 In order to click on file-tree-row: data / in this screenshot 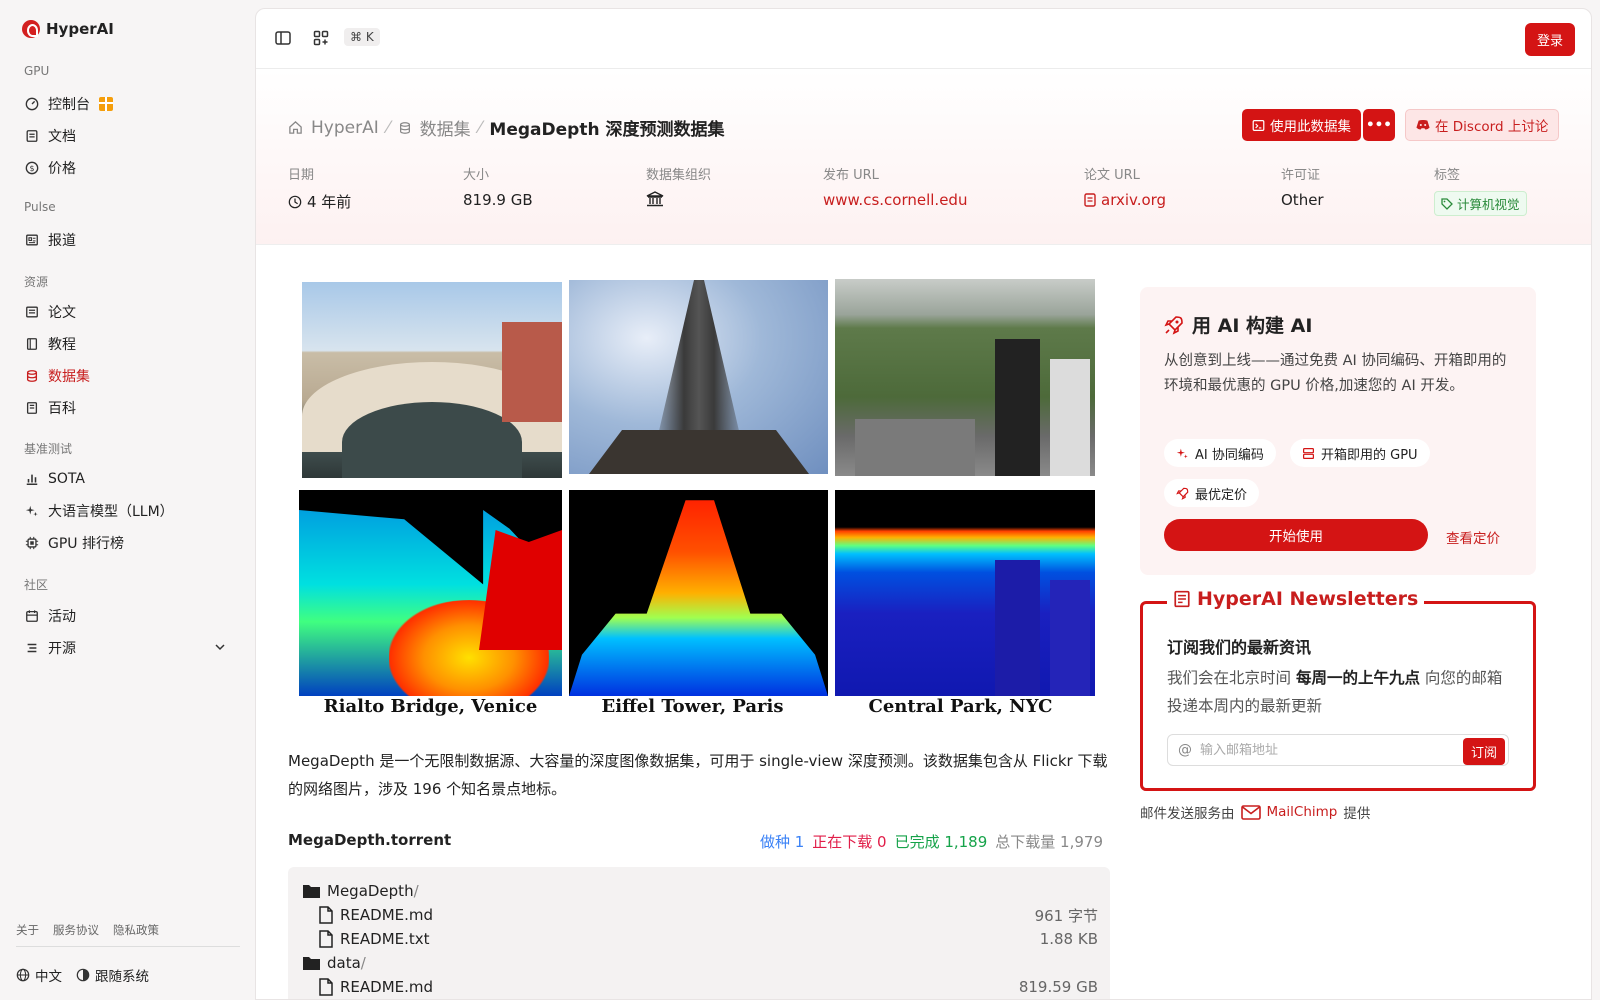, I will do `click(700, 963)`.